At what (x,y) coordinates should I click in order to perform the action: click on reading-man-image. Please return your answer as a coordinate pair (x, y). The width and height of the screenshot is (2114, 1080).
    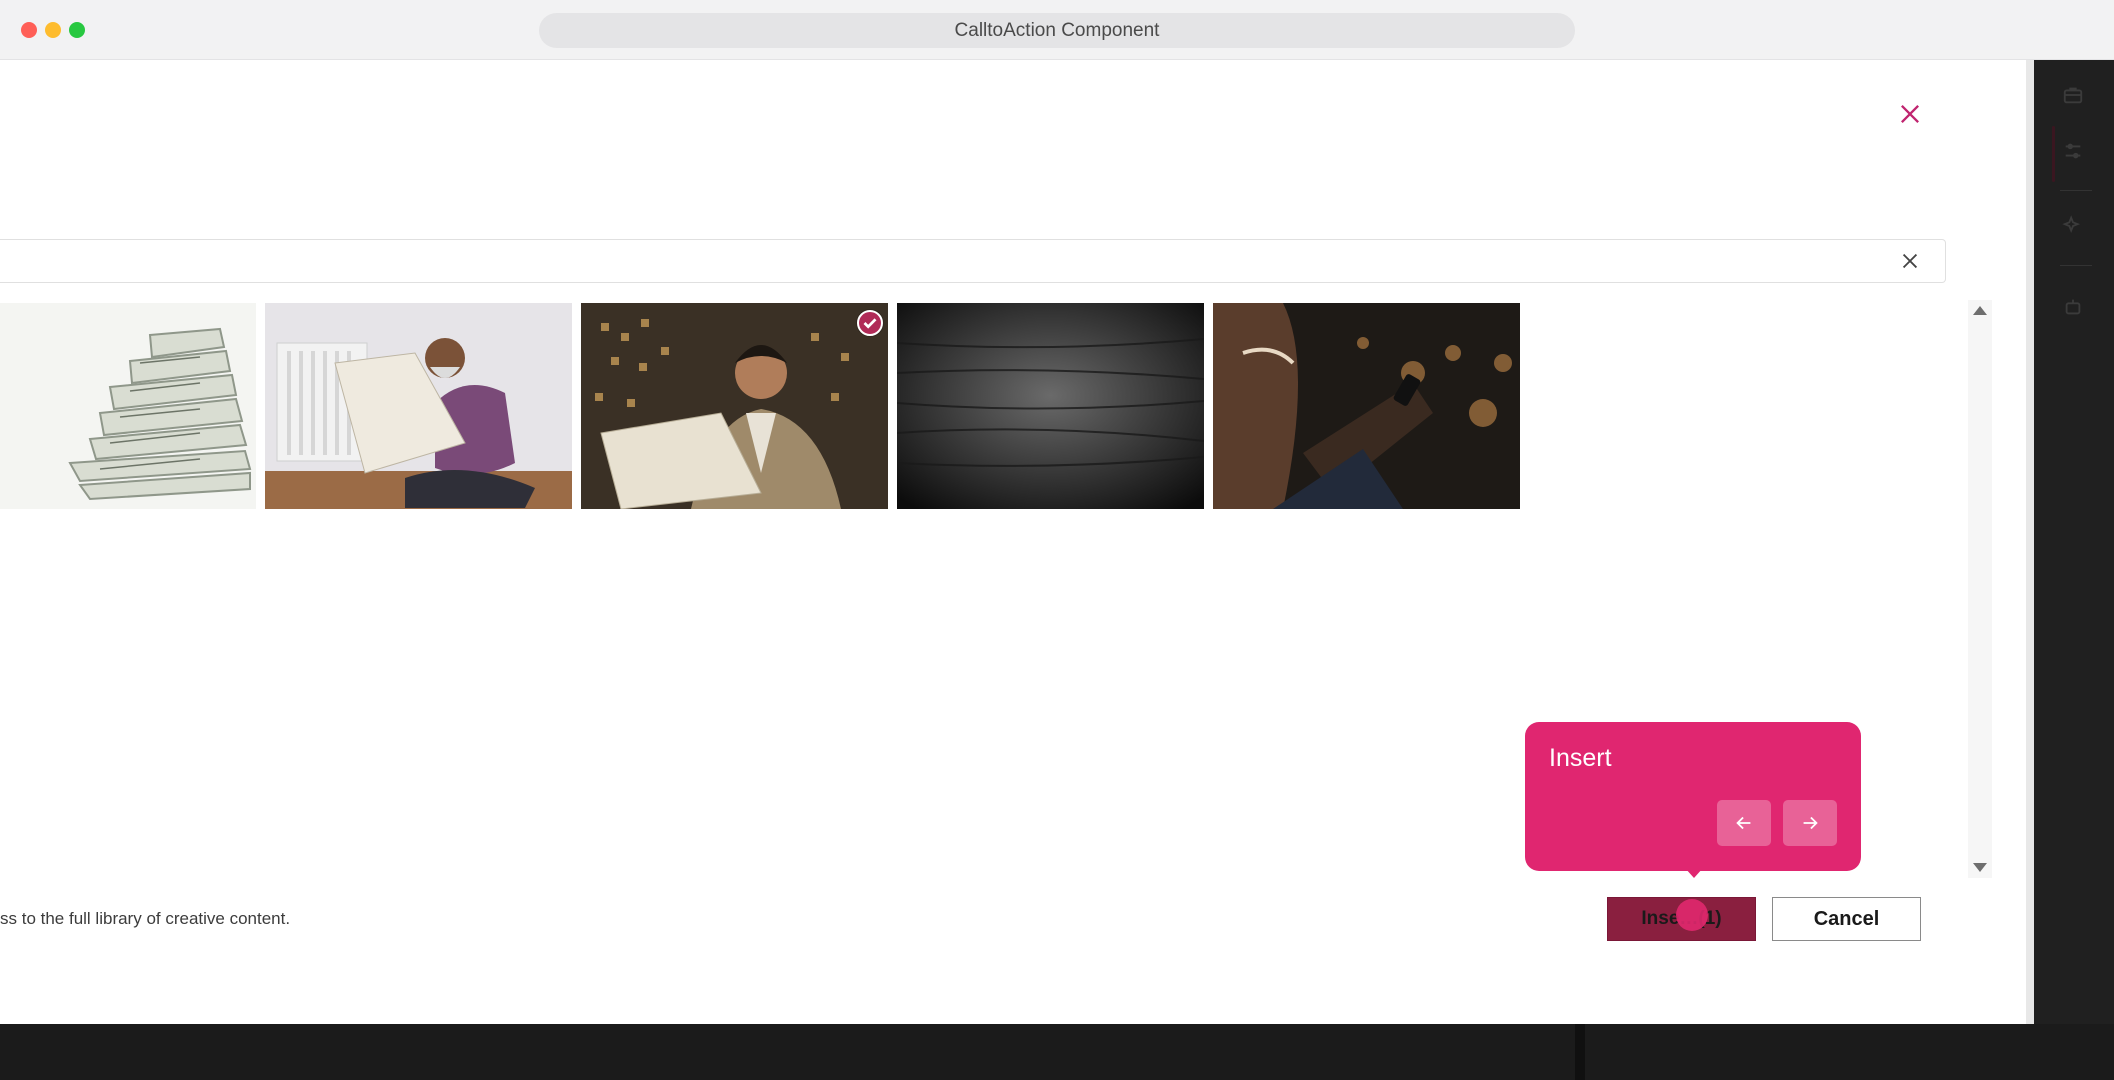
    Looking at the image, I should click on (418, 406).